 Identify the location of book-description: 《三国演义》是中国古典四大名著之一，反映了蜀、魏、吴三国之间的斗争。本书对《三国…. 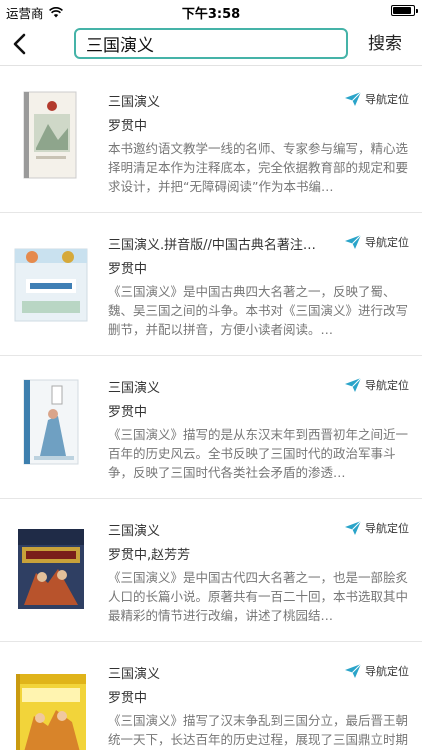
(258, 310).